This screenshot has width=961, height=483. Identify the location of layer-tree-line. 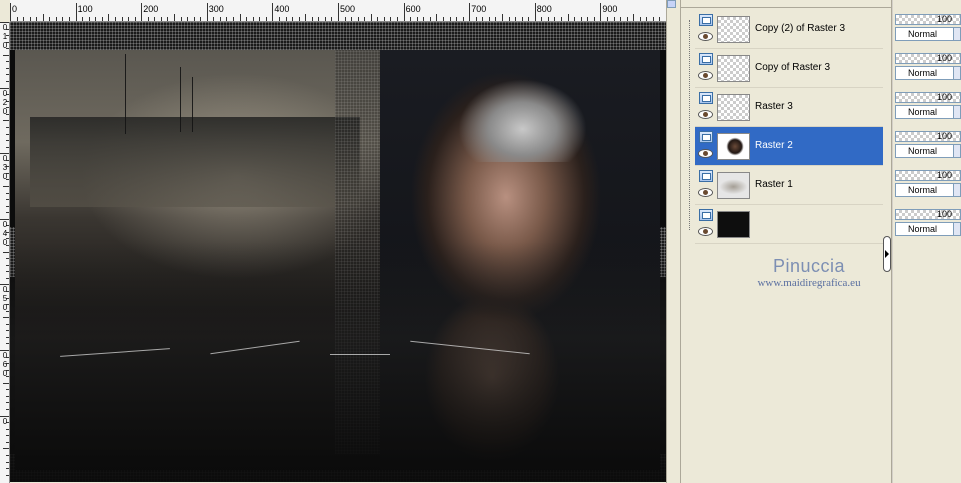
(689, 125).